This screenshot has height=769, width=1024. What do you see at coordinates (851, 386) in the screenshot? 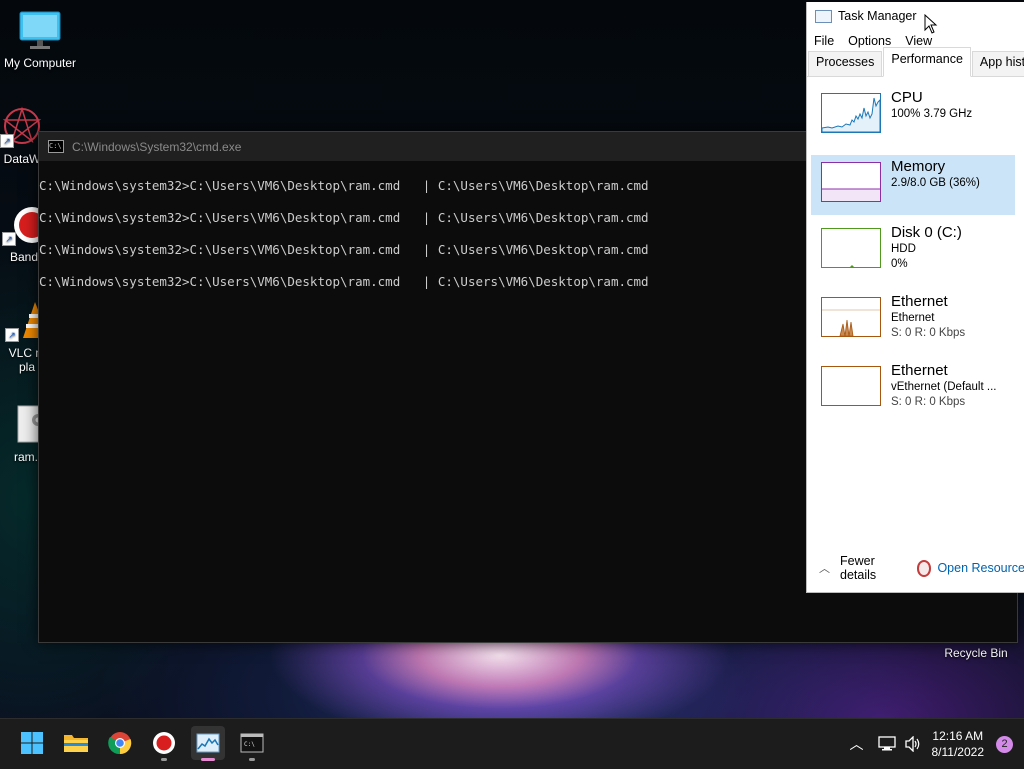
I see `vethernet-graph` at bounding box center [851, 386].